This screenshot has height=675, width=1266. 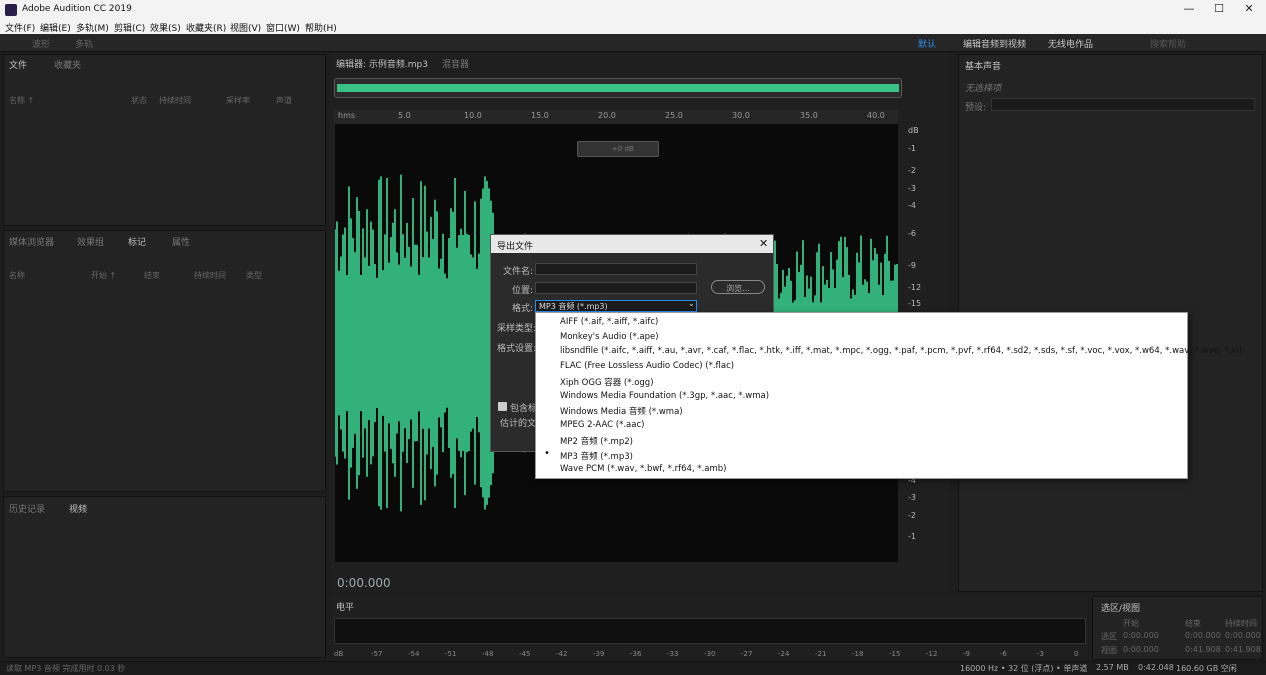 I want to click on level-scale-label: -54, so click(x=414, y=654).